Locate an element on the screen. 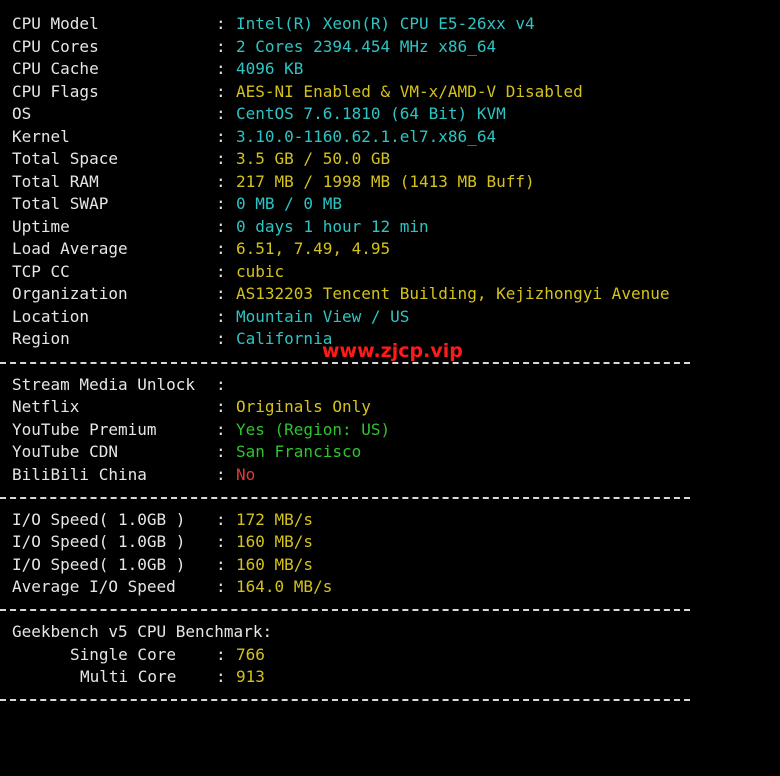 This screenshot has width=780, height=776. label: CPU Cache is located at coordinates (55, 68).